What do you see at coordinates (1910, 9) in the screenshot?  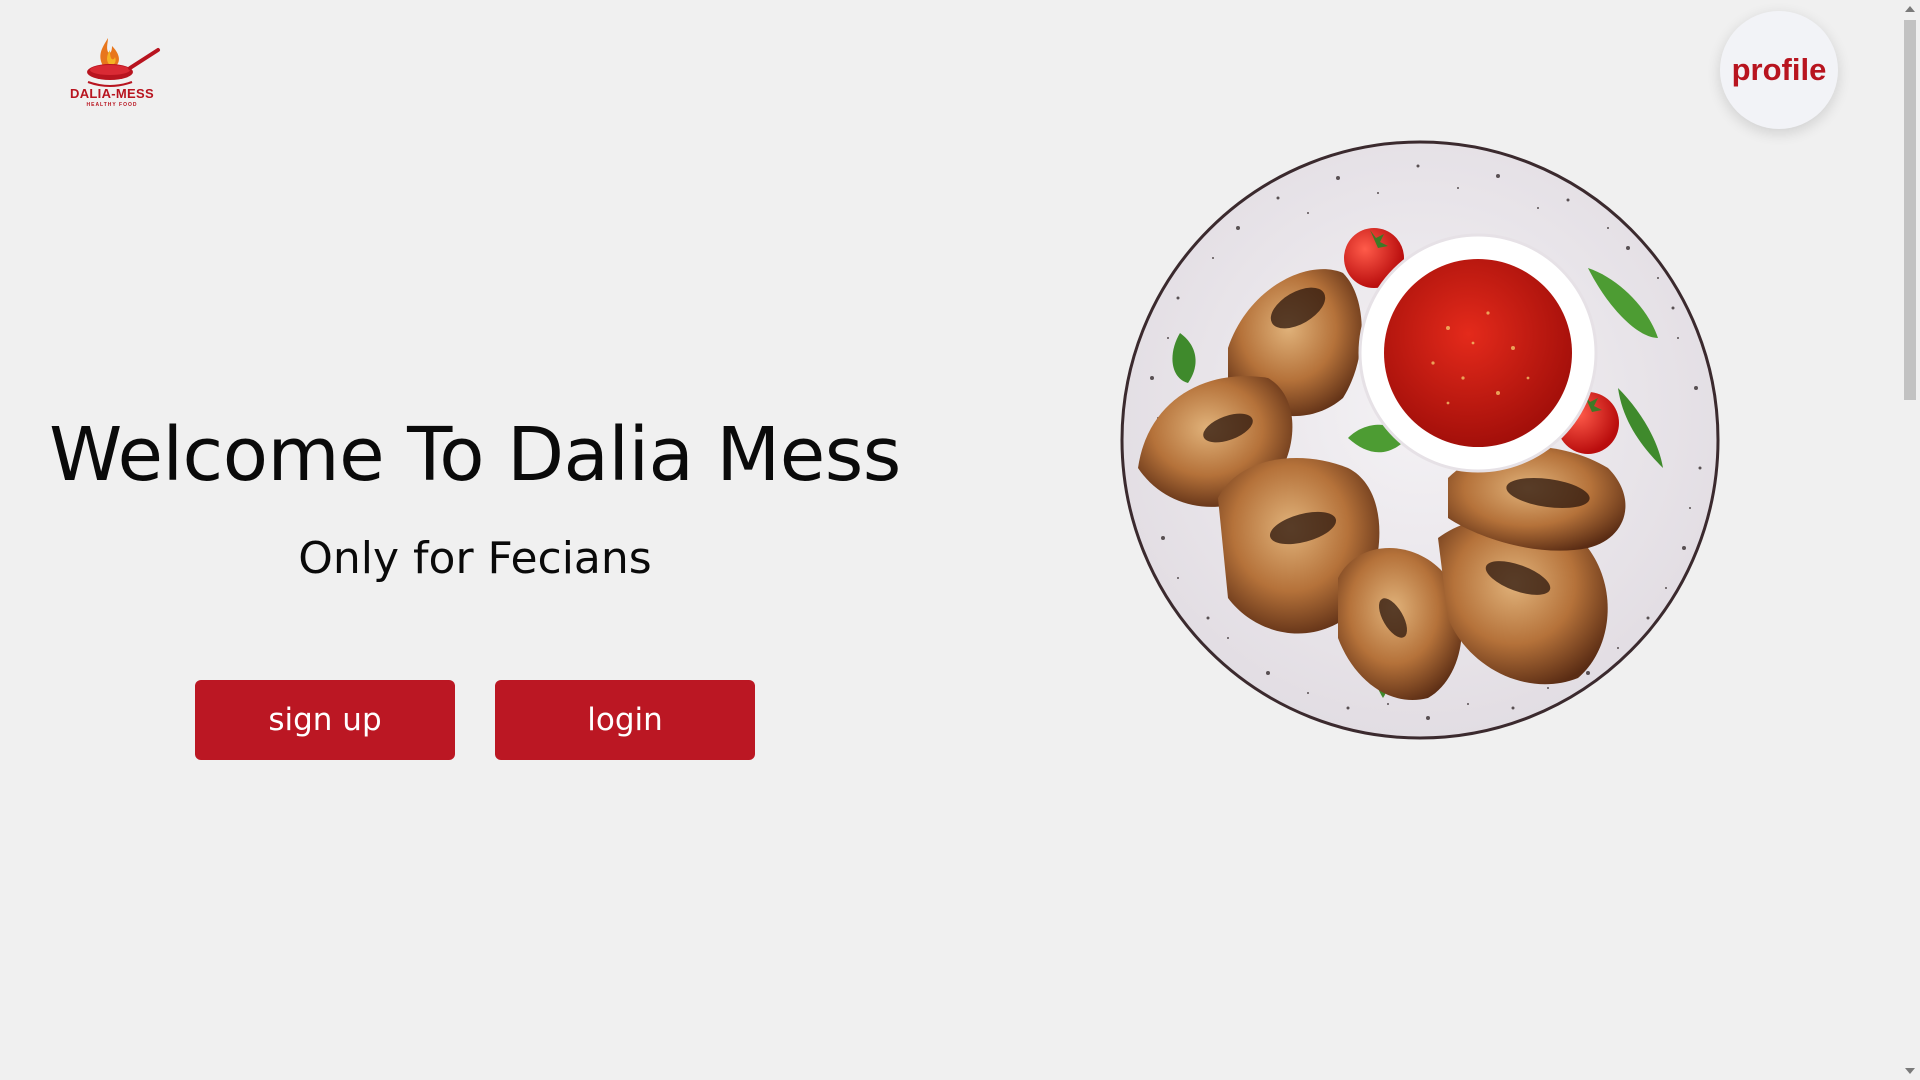 I see `scroll-up-arrow-icon` at bounding box center [1910, 9].